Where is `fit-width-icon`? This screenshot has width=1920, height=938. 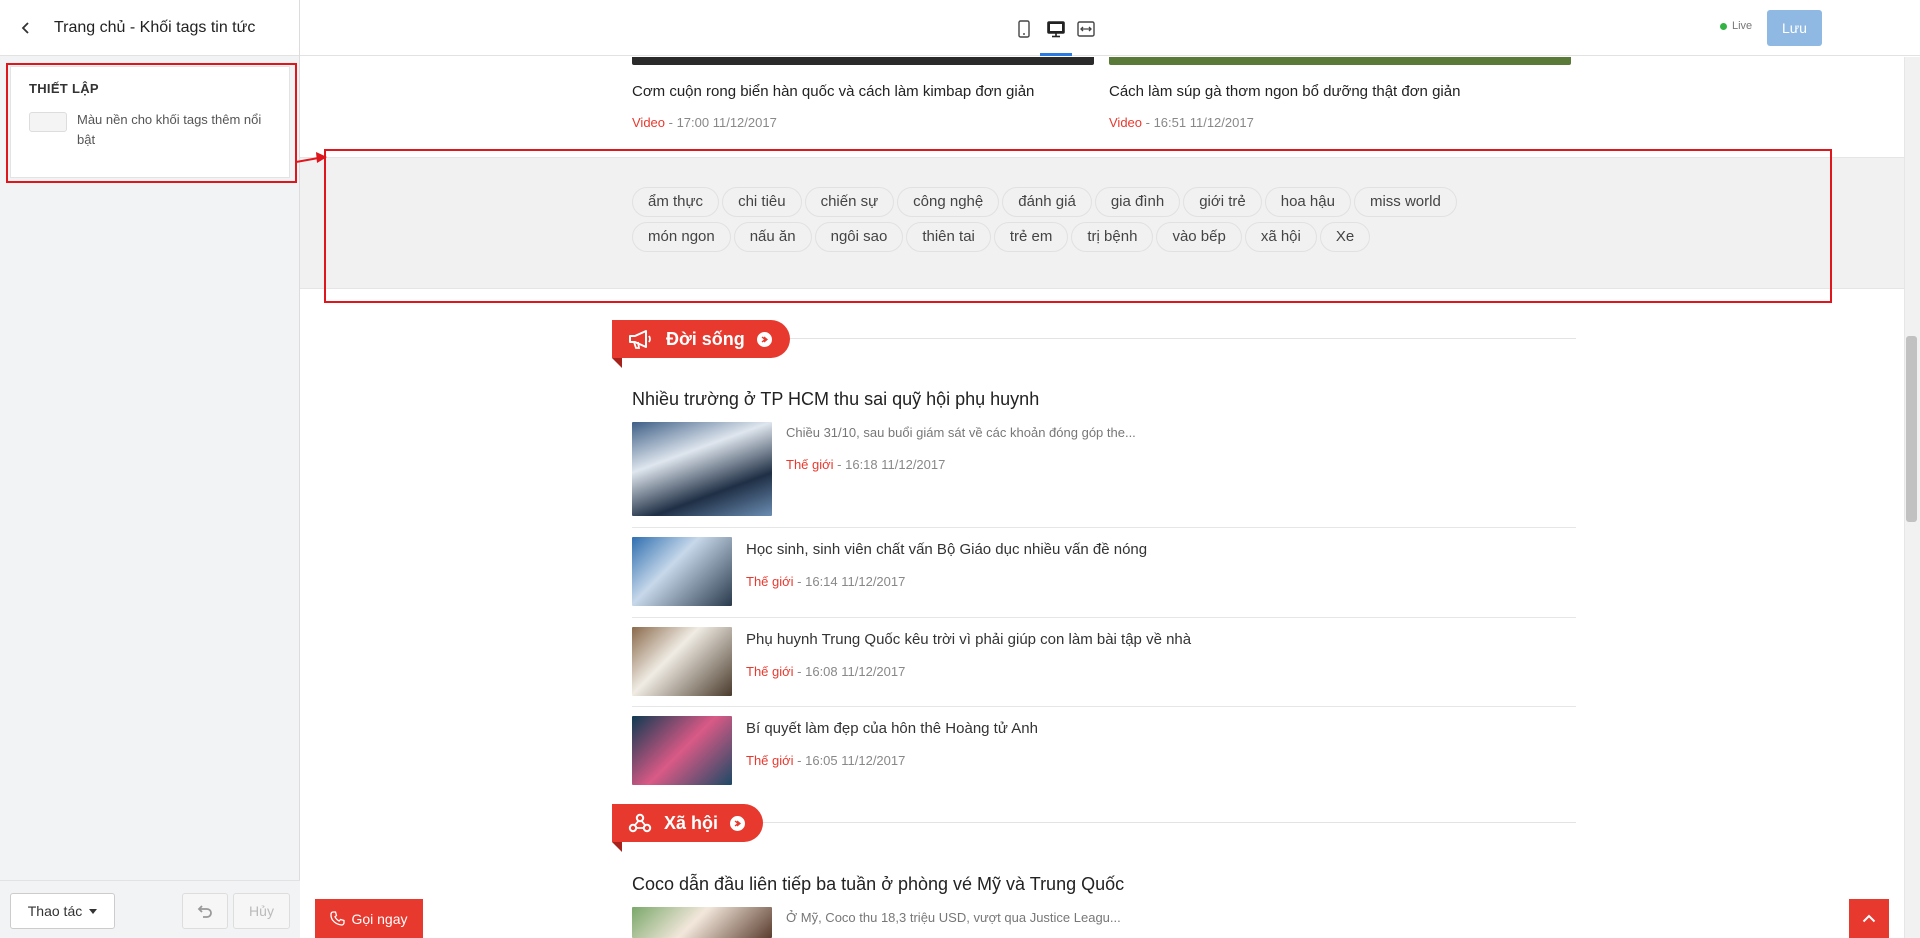 fit-width-icon is located at coordinates (1086, 29).